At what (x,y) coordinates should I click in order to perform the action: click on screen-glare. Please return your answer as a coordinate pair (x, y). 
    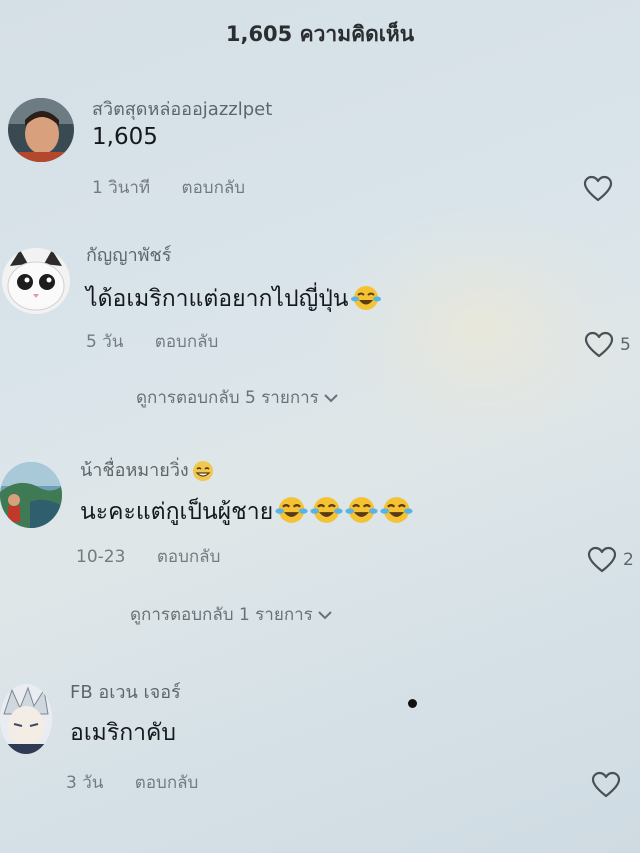
    Looking at the image, I should click on (480, 330).